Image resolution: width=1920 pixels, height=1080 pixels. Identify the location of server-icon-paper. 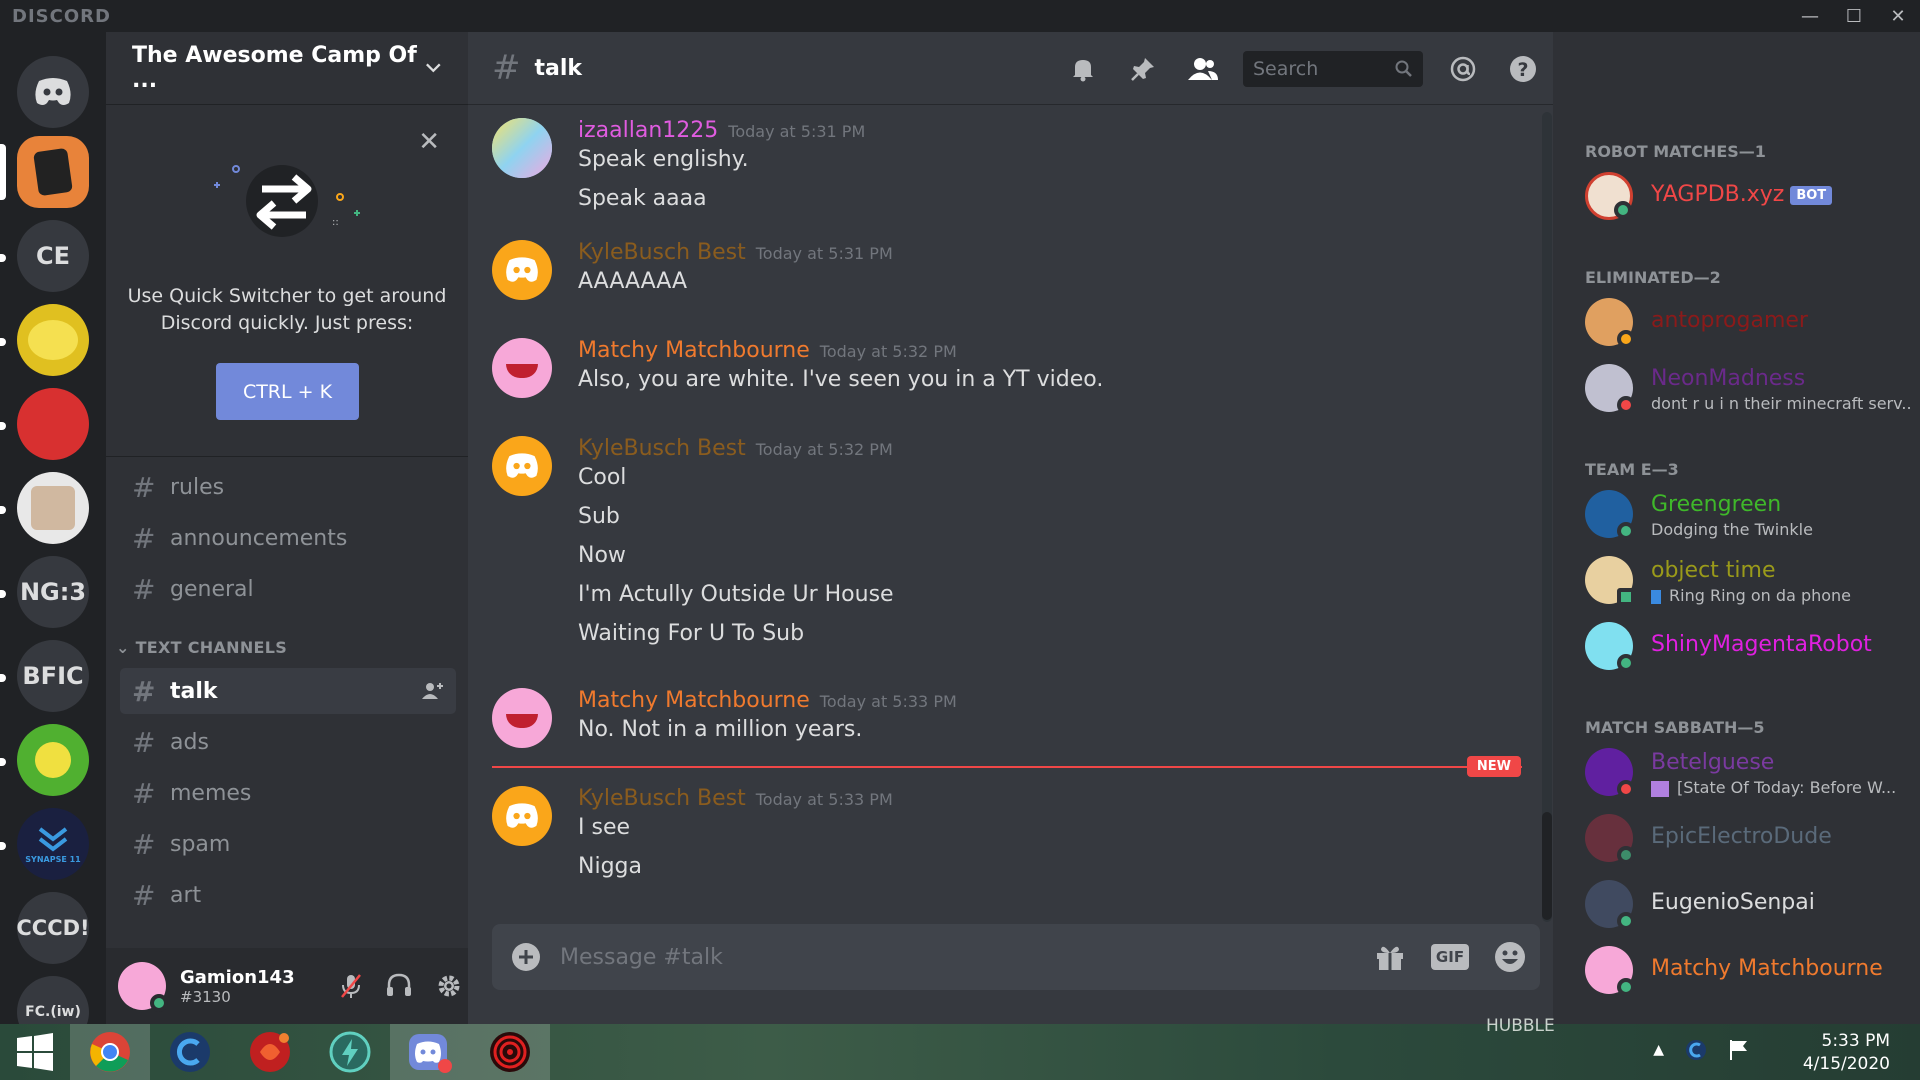
(53, 508).